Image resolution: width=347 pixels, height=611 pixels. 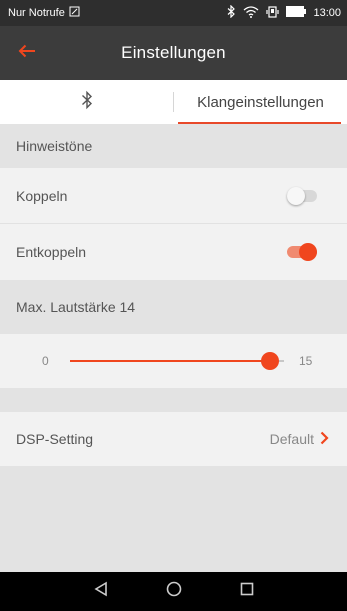 What do you see at coordinates (324, 439) in the screenshot?
I see `chevron-right-icon` at bounding box center [324, 439].